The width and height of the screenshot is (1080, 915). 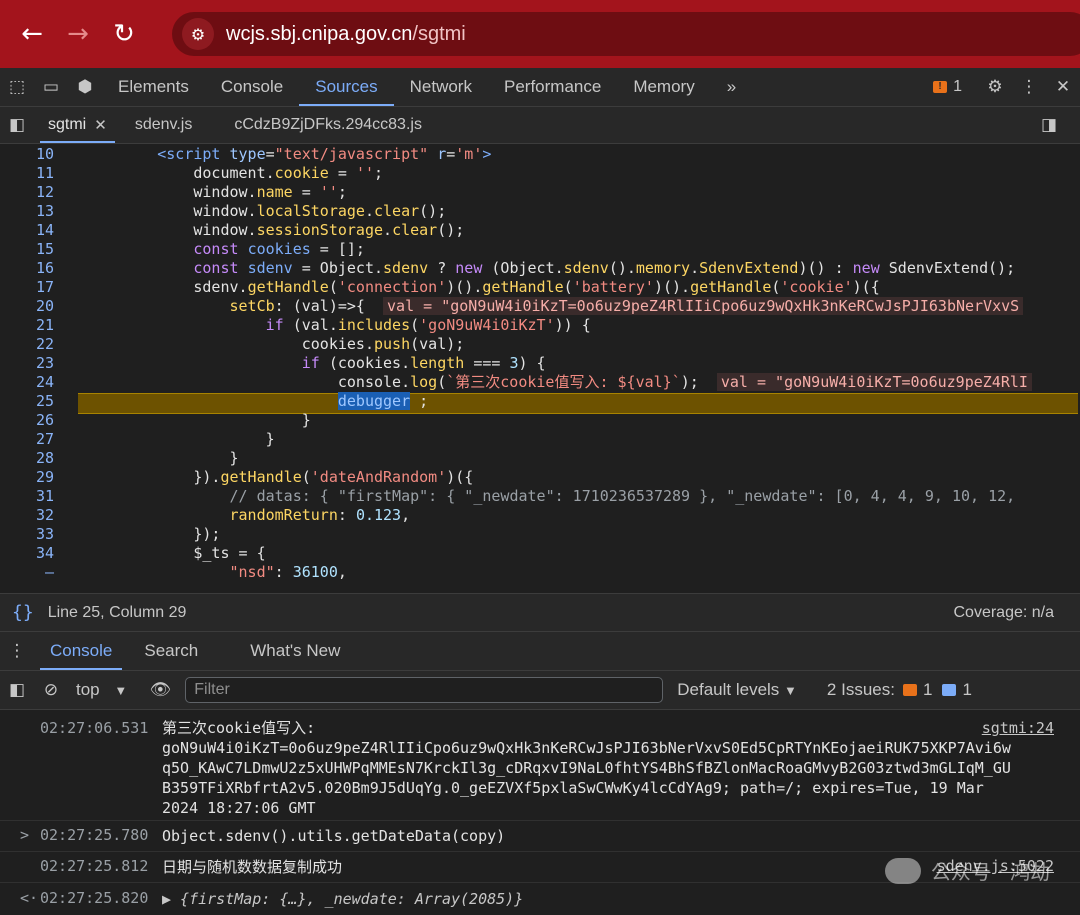 I want to click on line-number: 29, so click(x=44, y=477).